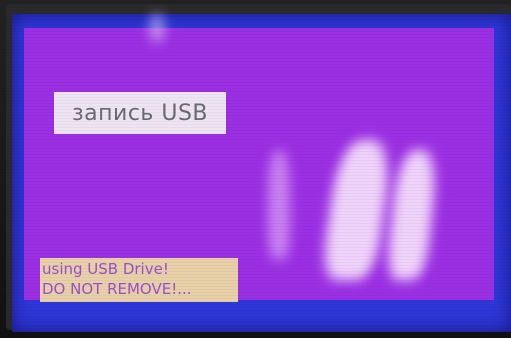 Image resolution: width=511 pixels, height=338 pixels. What do you see at coordinates (105, 269) in the screenshot?
I see `status-line-1: using USB Drive!` at bounding box center [105, 269].